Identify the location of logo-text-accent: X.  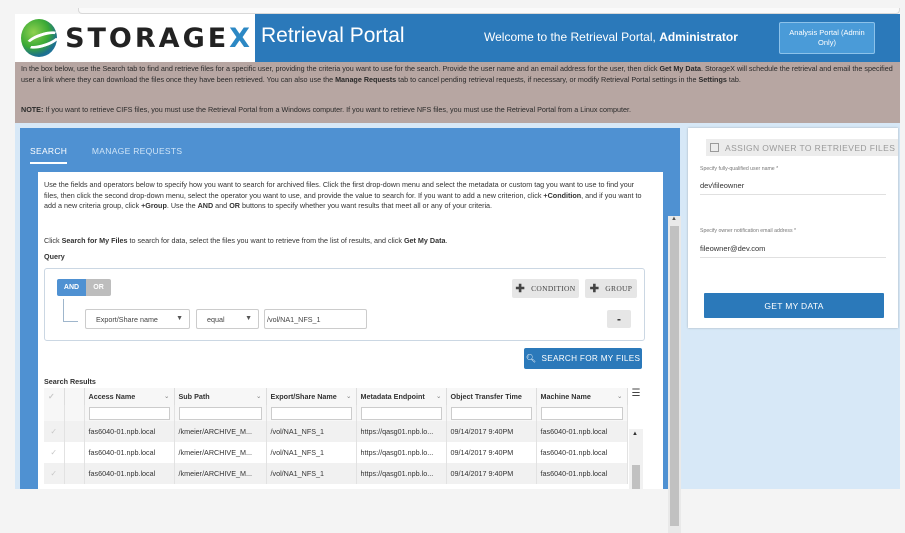
(241, 38).